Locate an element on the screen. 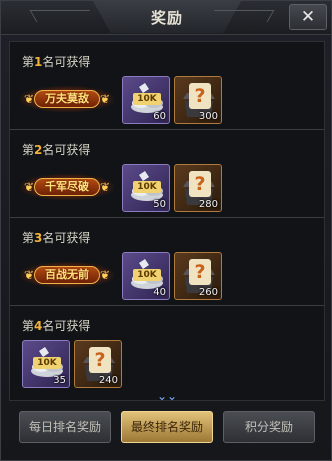 This screenshot has height=461, width=332. window-title: 奖励 is located at coordinates (166, 18).